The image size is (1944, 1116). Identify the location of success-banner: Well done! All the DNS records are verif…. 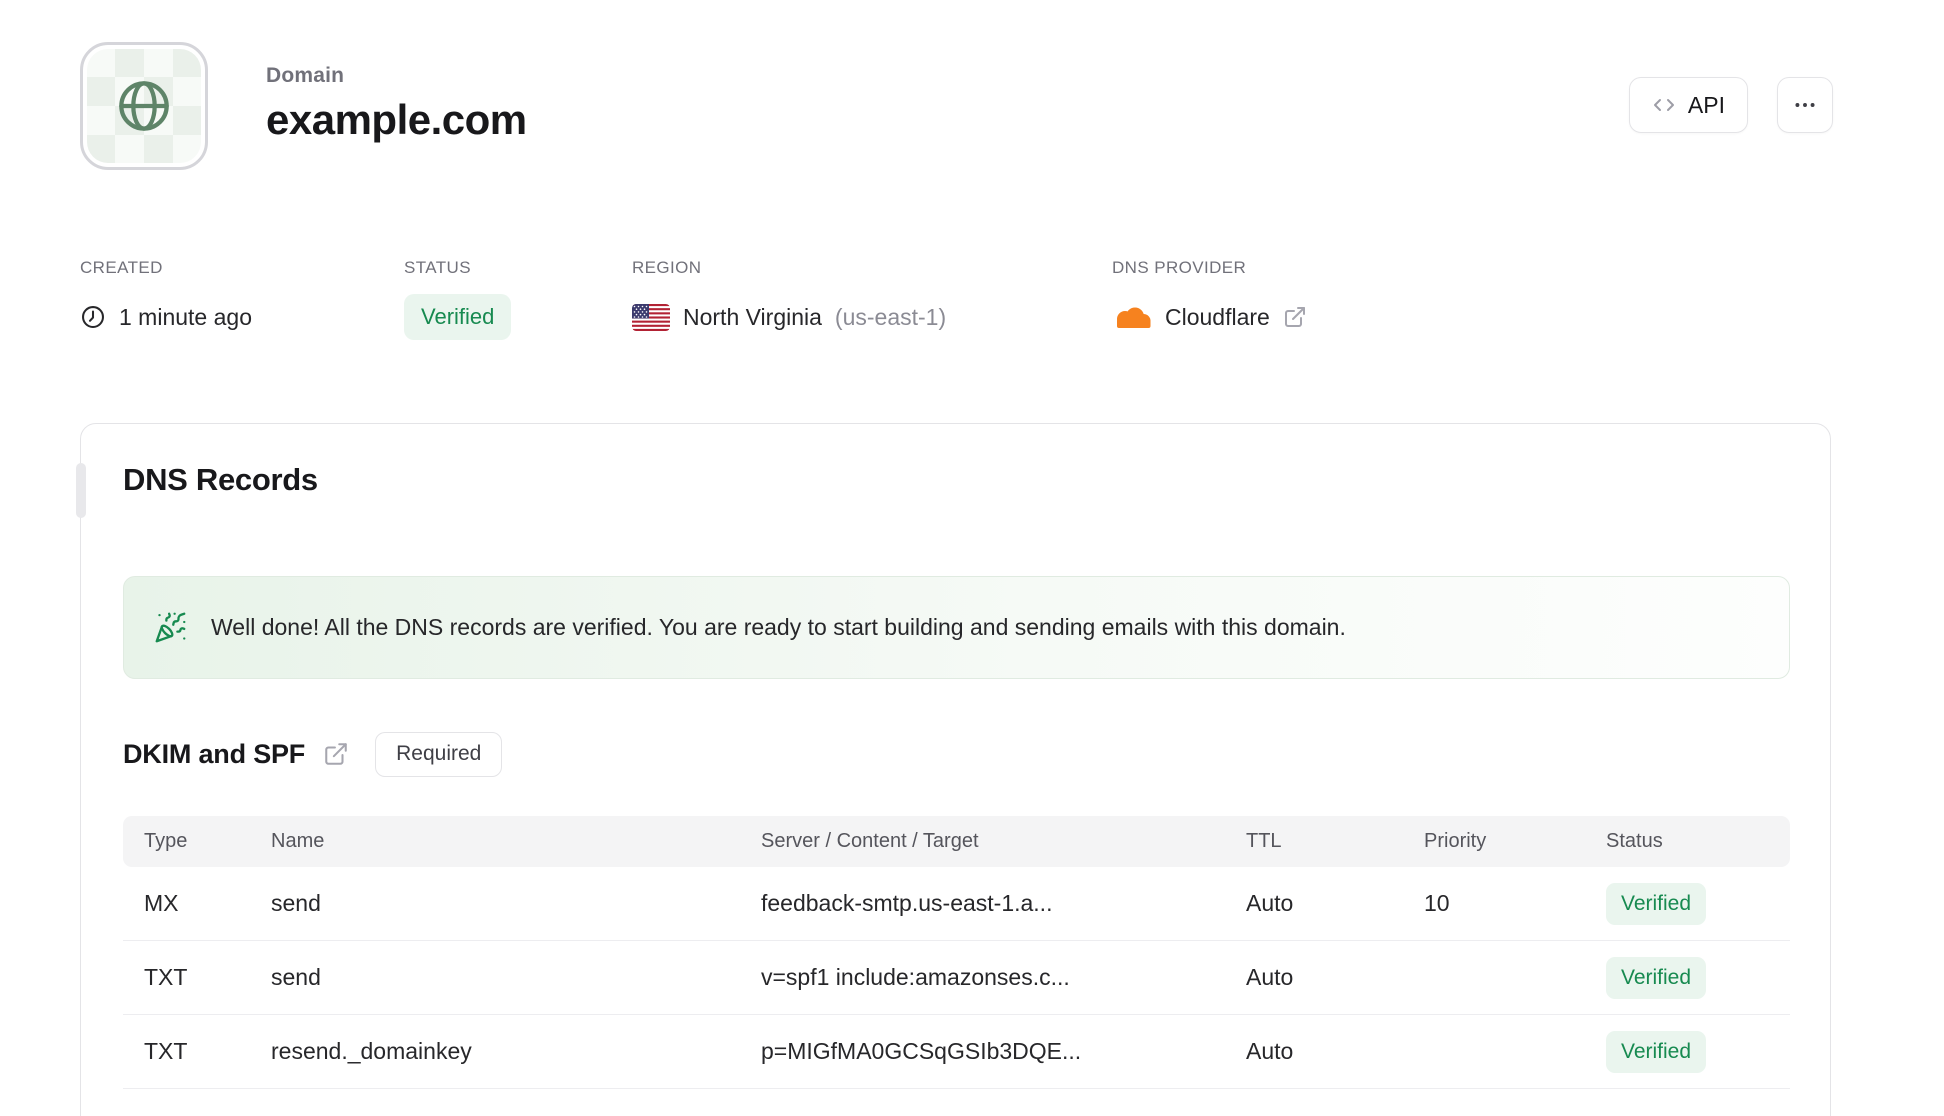
(956, 627).